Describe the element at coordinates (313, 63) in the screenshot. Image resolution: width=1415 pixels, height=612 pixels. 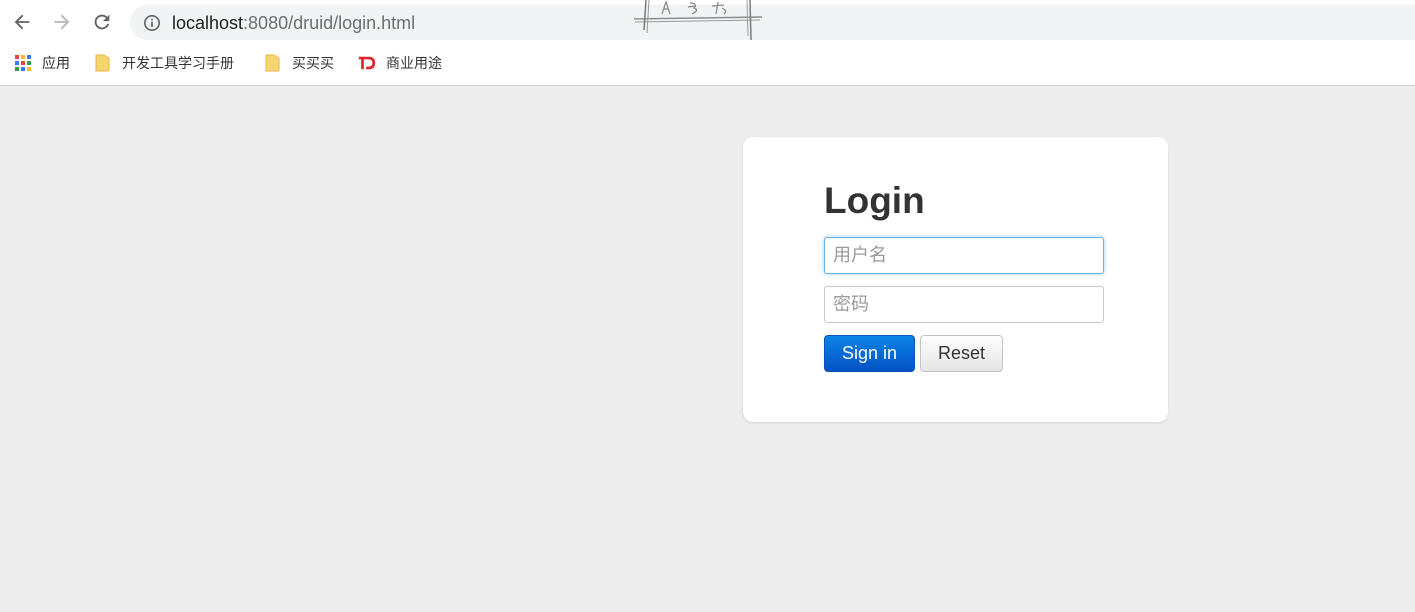
I see `bookmark-label: 买买买` at that location.